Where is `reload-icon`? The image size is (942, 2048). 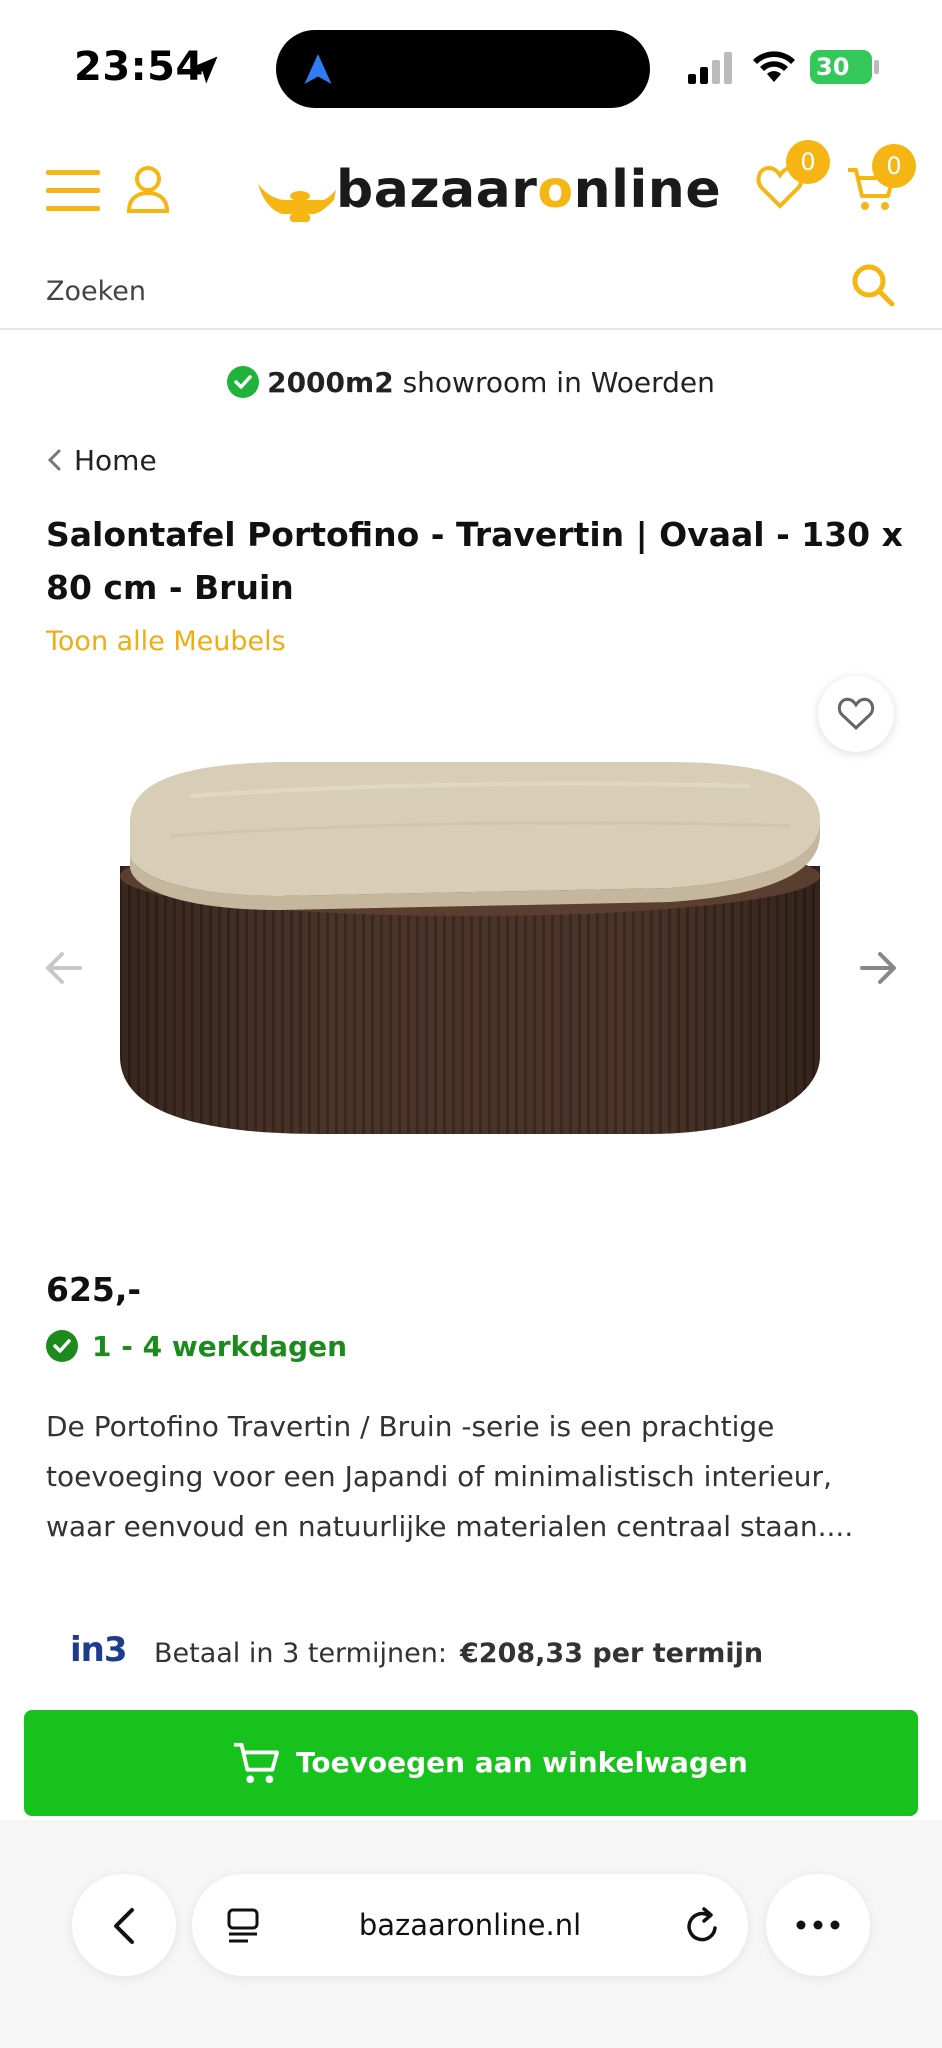
reload-icon is located at coordinates (703, 1926).